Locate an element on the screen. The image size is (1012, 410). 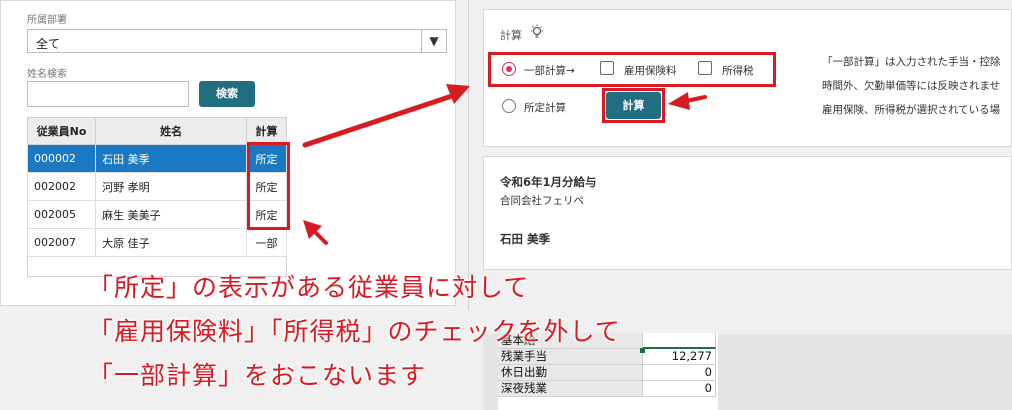
annotation-line-1: 「所定」の表示がある従業員に対して is located at coordinates (309, 287).